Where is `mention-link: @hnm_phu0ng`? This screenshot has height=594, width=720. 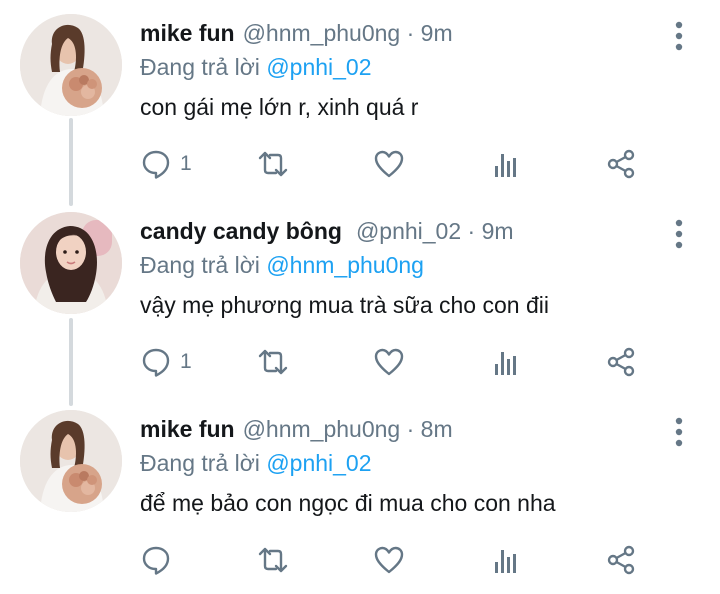
mention-link: @hnm_phu0ng is located at coordinates (345, 265).